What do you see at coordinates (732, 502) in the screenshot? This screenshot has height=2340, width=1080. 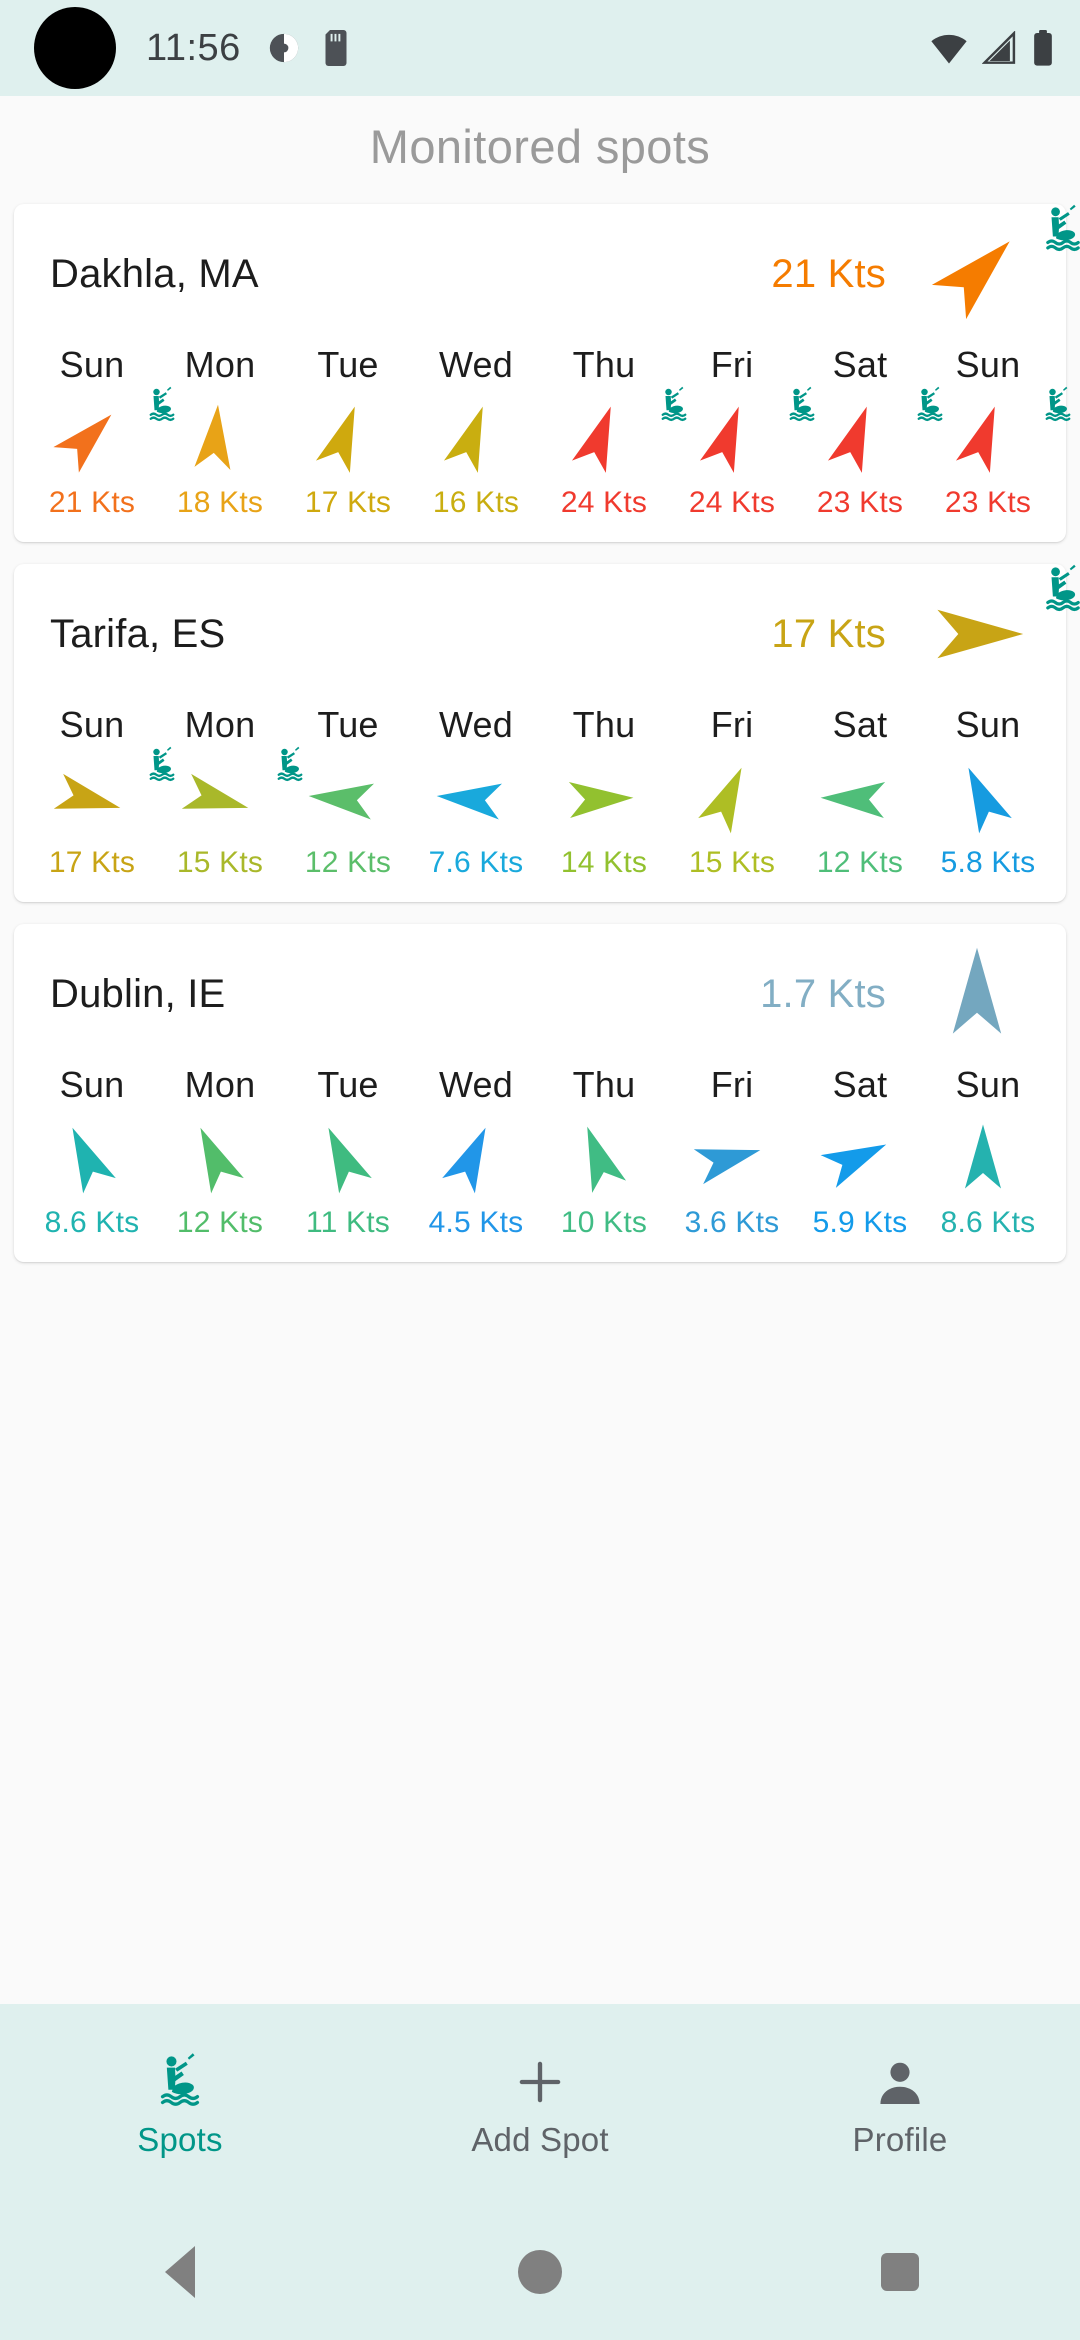 I see `forecast-day-speed: 24 Kts` at bounding box center [732, 502].